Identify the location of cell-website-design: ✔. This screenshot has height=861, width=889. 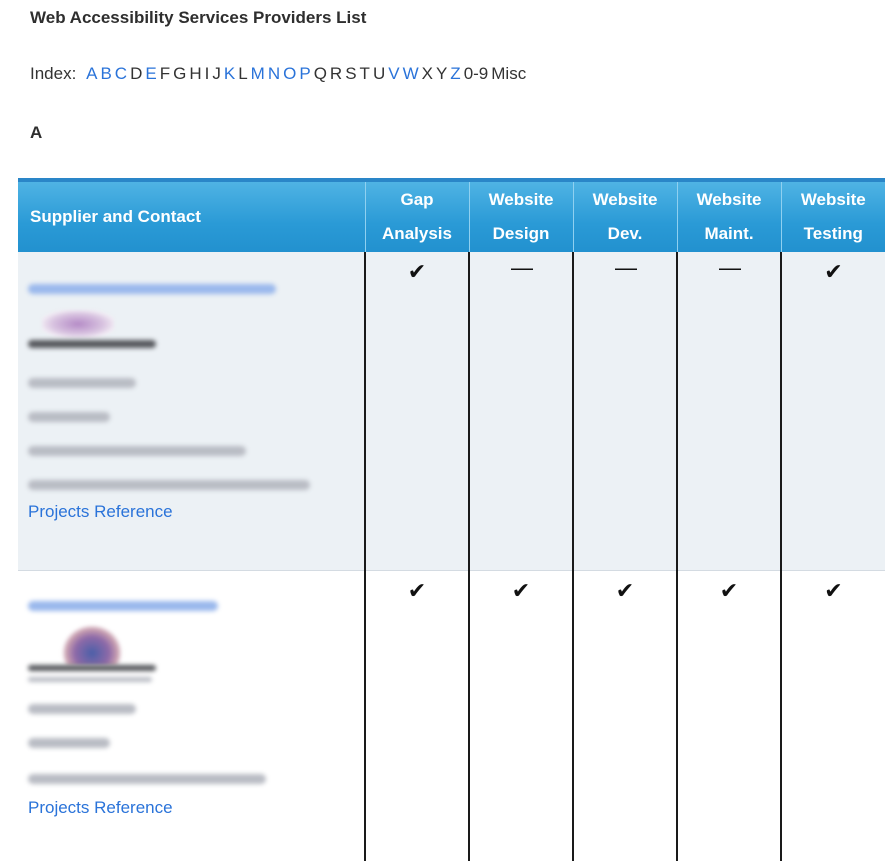
(520, 715).